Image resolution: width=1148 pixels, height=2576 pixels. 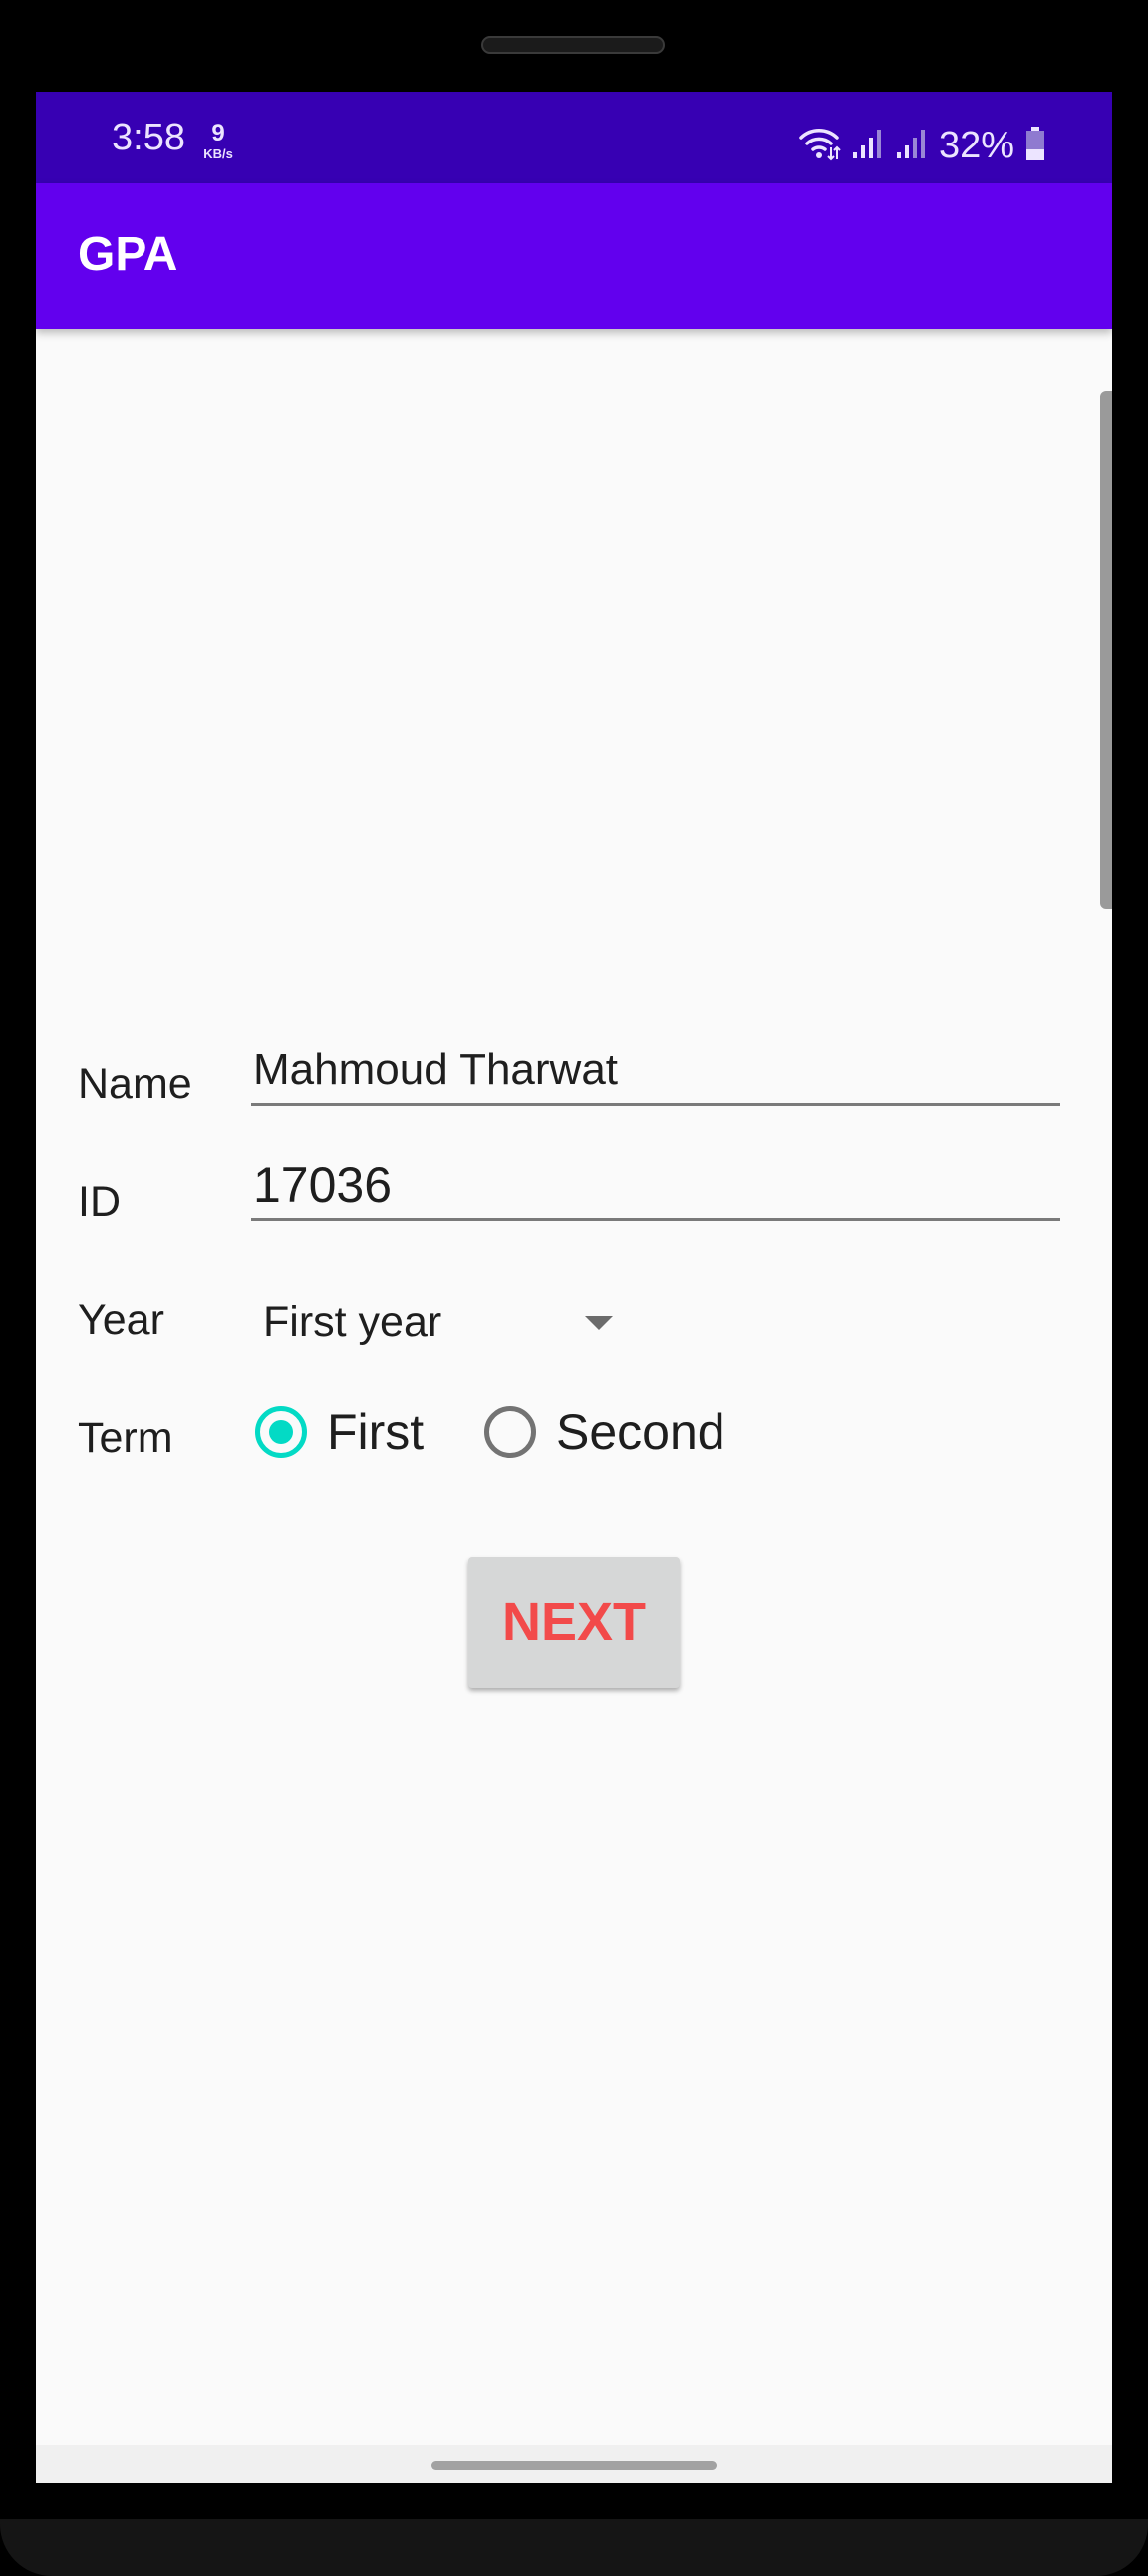 I want to click on scrollbar, so click(x=1106, y=650).